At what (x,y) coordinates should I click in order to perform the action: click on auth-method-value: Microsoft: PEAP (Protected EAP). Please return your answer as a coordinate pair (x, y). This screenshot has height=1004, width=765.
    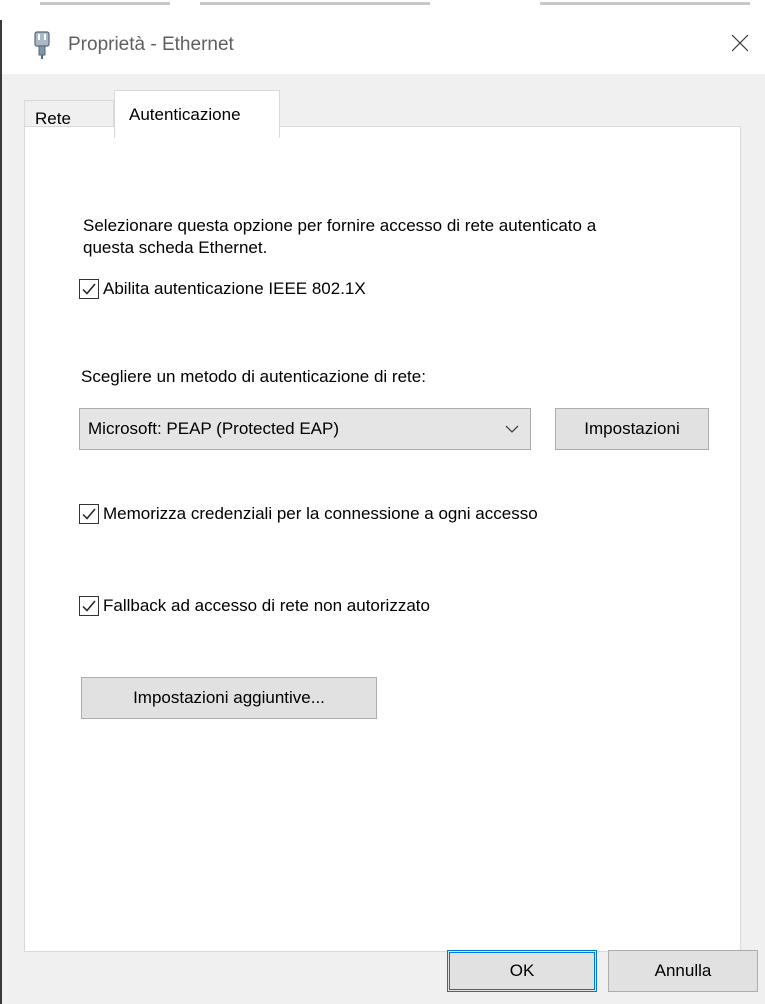
    Looking at the image, I should click on (213, 428).